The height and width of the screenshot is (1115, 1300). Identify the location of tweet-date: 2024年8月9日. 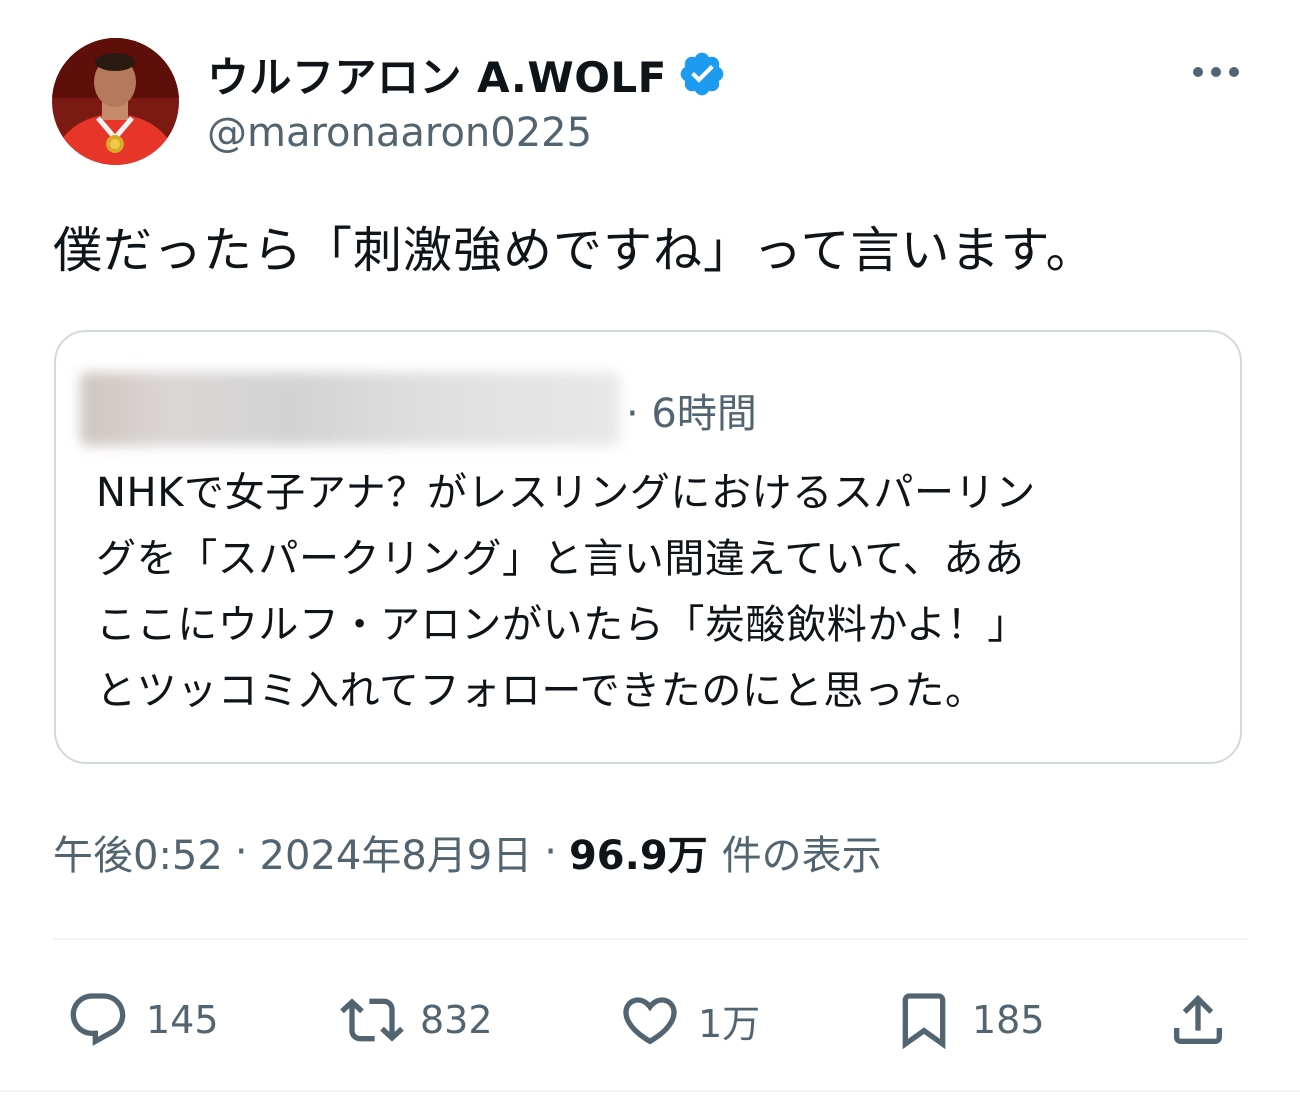
(396, 852).